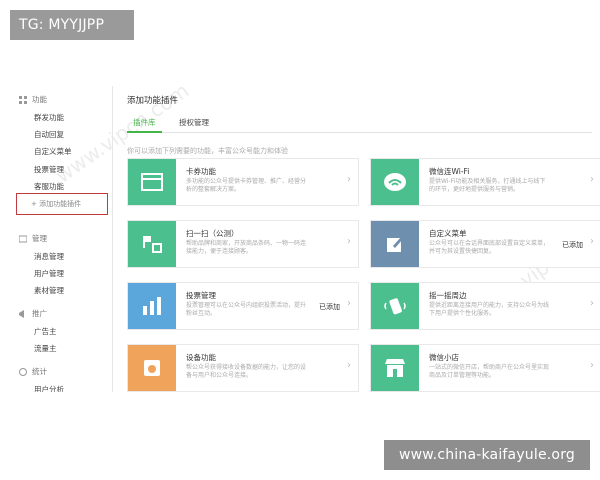 Image resolution: width=600 pixels, height=480 pixels. I want to click on card-description: 一站式的微信开店，帮助商户在公众号里实现商品及订单管理等功能。, so click(489, 371).